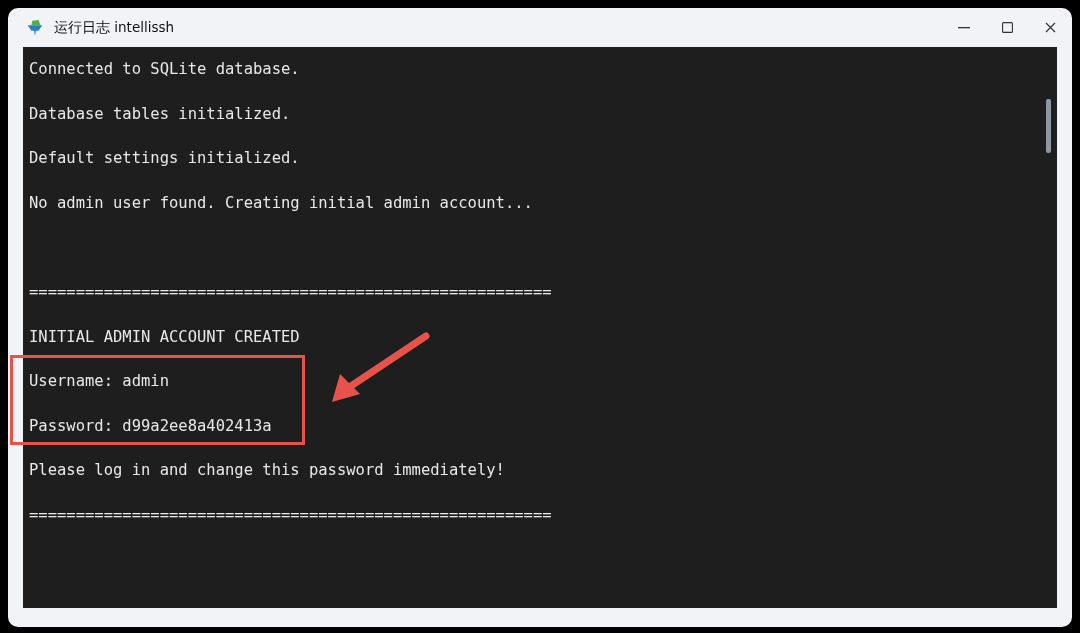  What do you see at coordinates (1048, 126) in the screenshot?
I see `scrollbar-thumb` at bounding box center [1048, 126].